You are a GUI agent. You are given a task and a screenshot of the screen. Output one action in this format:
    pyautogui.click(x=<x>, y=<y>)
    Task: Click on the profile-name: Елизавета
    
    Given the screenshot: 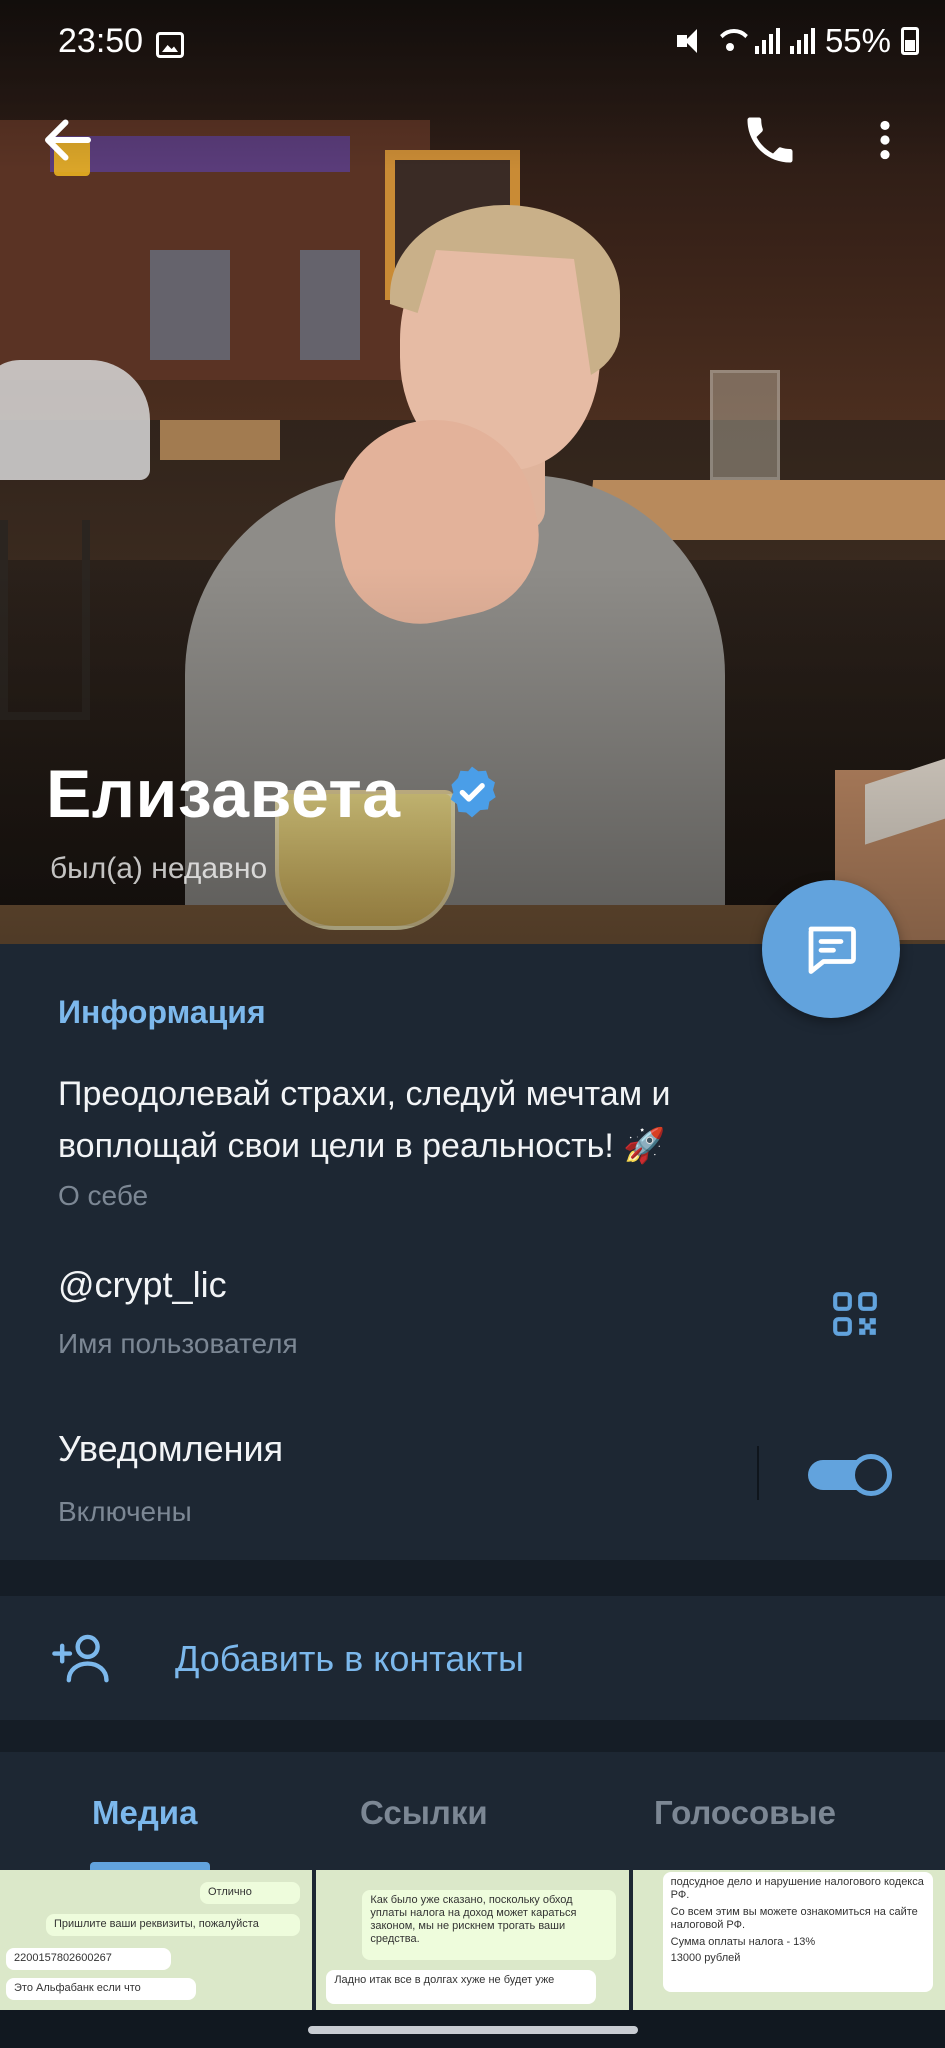 What is the action you would take?
    pyautogui.click(x=223, y=794)
    